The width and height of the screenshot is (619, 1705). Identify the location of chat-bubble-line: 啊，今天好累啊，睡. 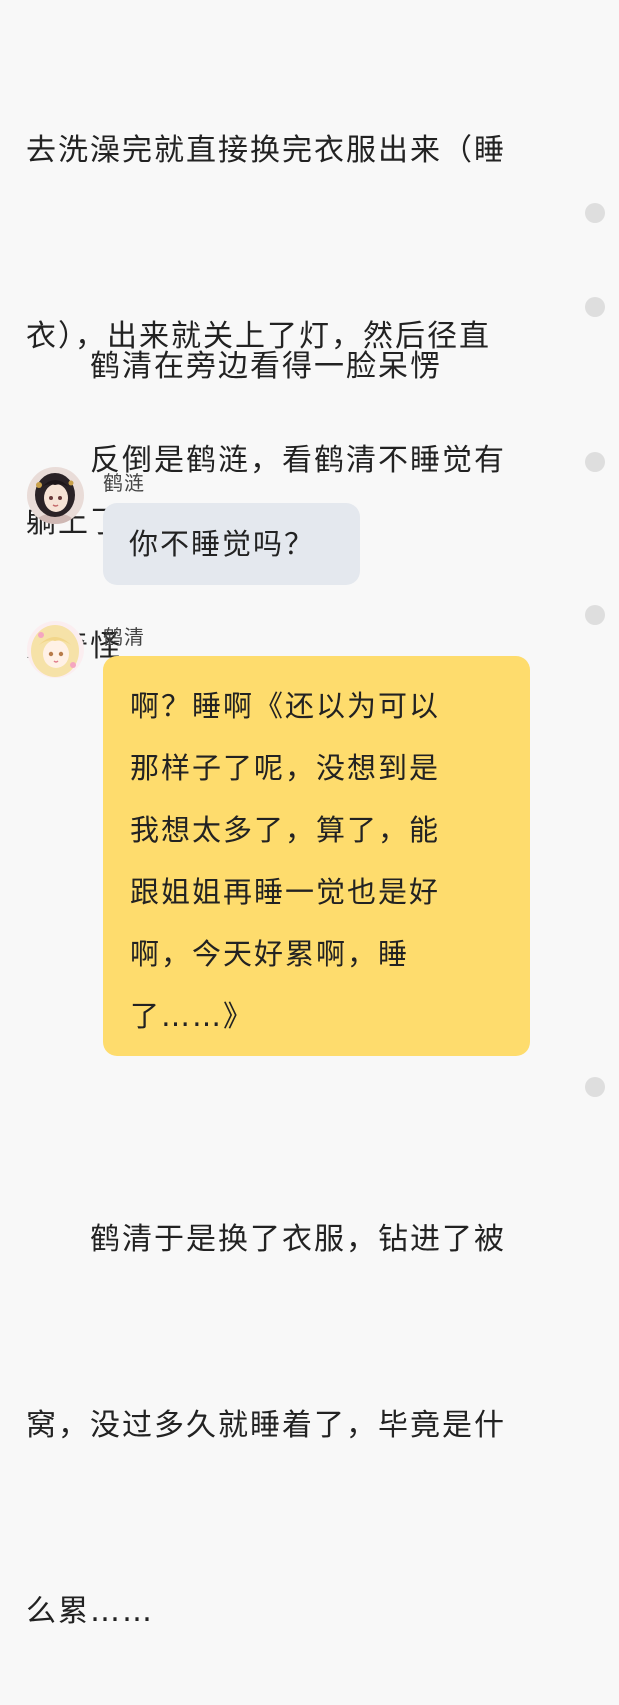
(270, 954).